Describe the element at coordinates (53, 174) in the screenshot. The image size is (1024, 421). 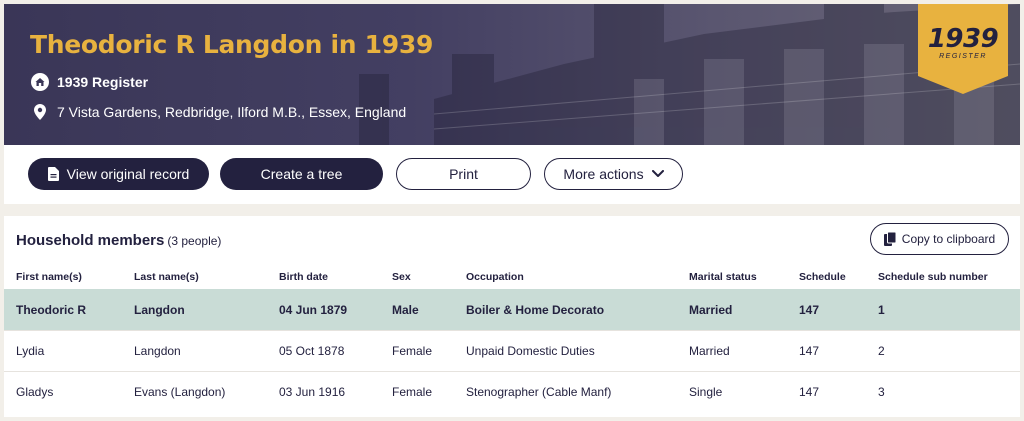
I see `document-icon` at that location.